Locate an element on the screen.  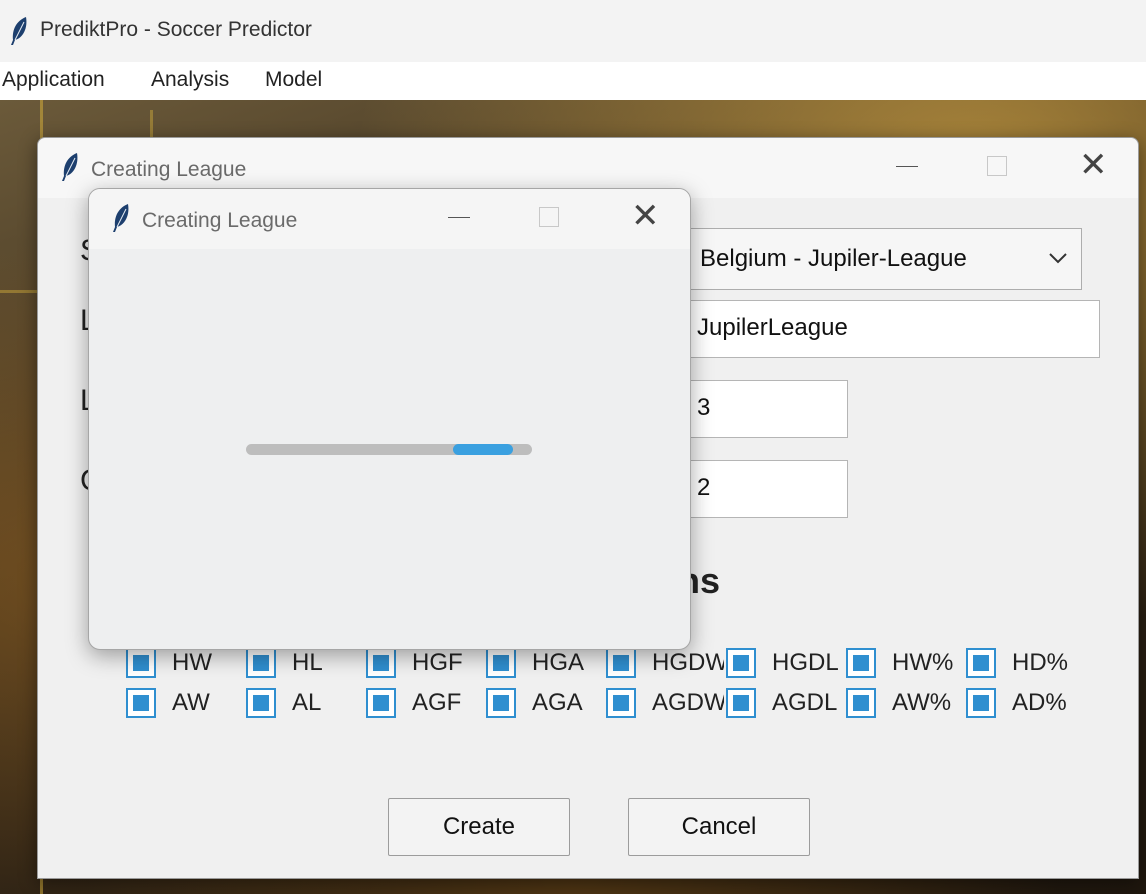
progress-dialog-titlebar: Creating League ✕ is located at coordinates (389, 219).